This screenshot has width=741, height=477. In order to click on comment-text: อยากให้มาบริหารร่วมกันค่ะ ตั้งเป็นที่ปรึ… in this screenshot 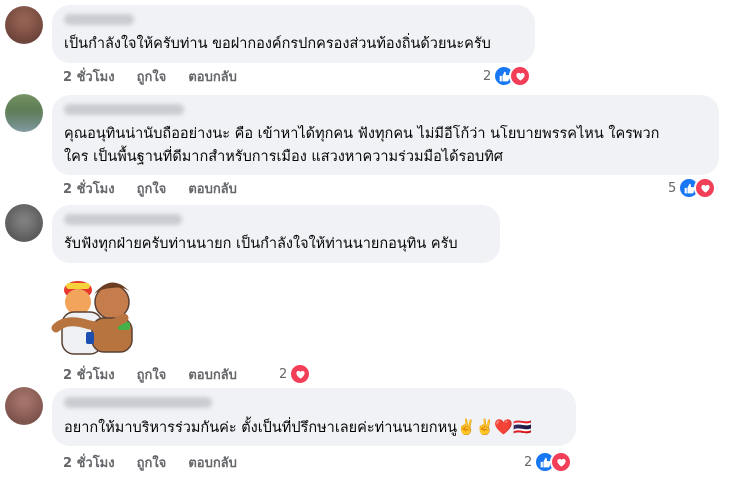, I will do `click(298, 428)`.